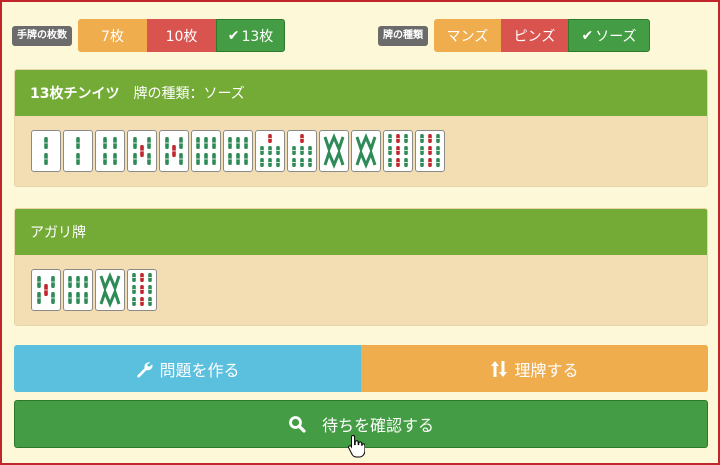  I want to click on winning-panel-header: アガリ牌, so click(361, 232).